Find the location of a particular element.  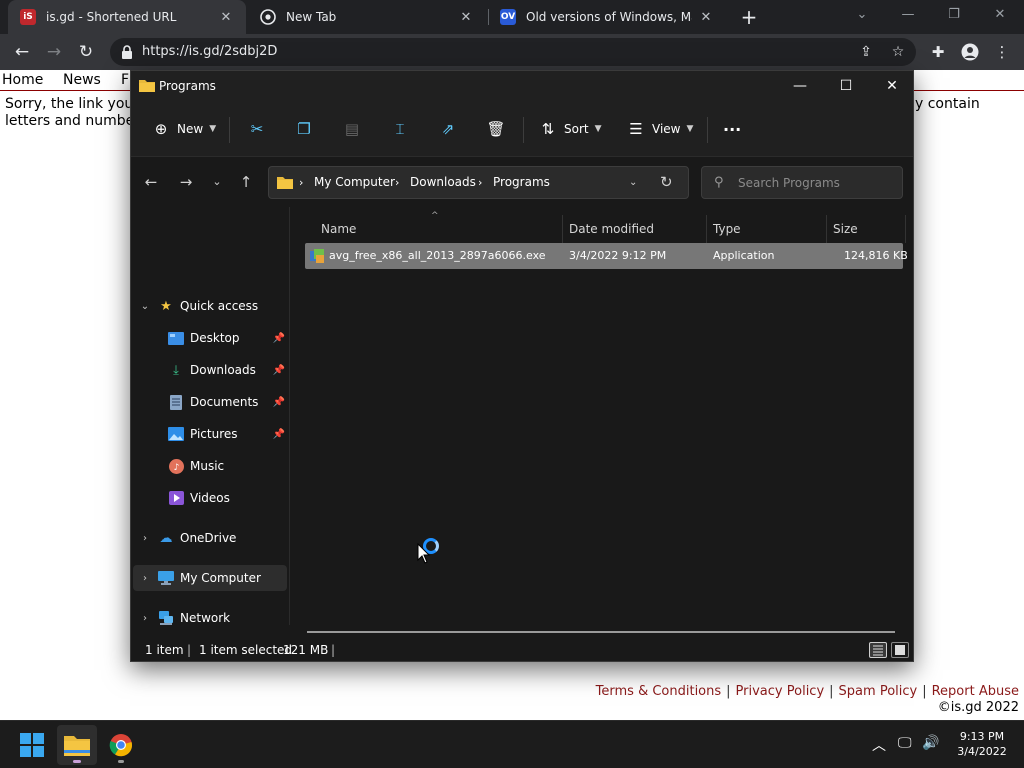

column-header-date: Date modified is located at coordinates (611, 229).